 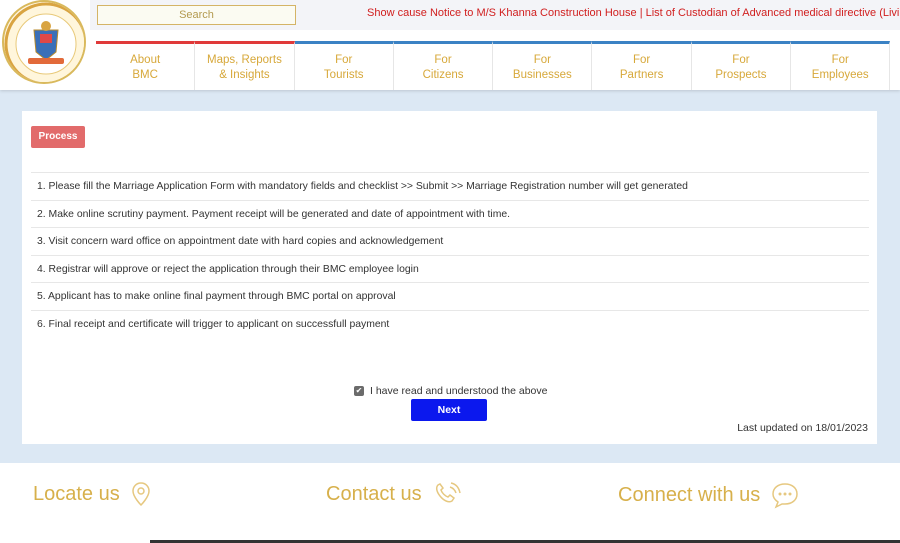 I want to click on contact-us-link: Contact us, so click(x=394, y=494).